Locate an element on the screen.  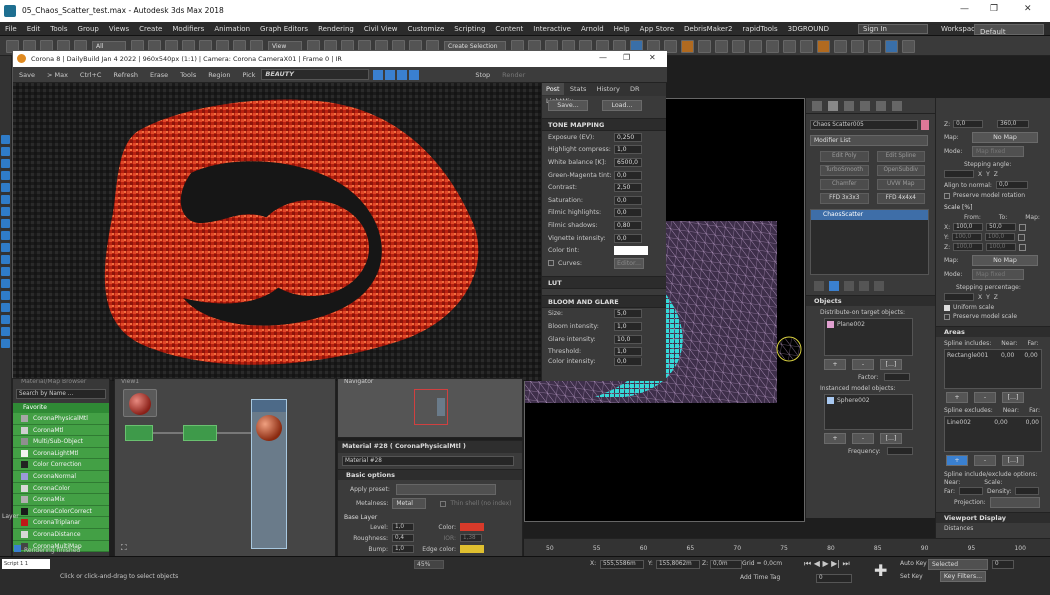
render-iterative-icon is located at coordinates (721, 46).